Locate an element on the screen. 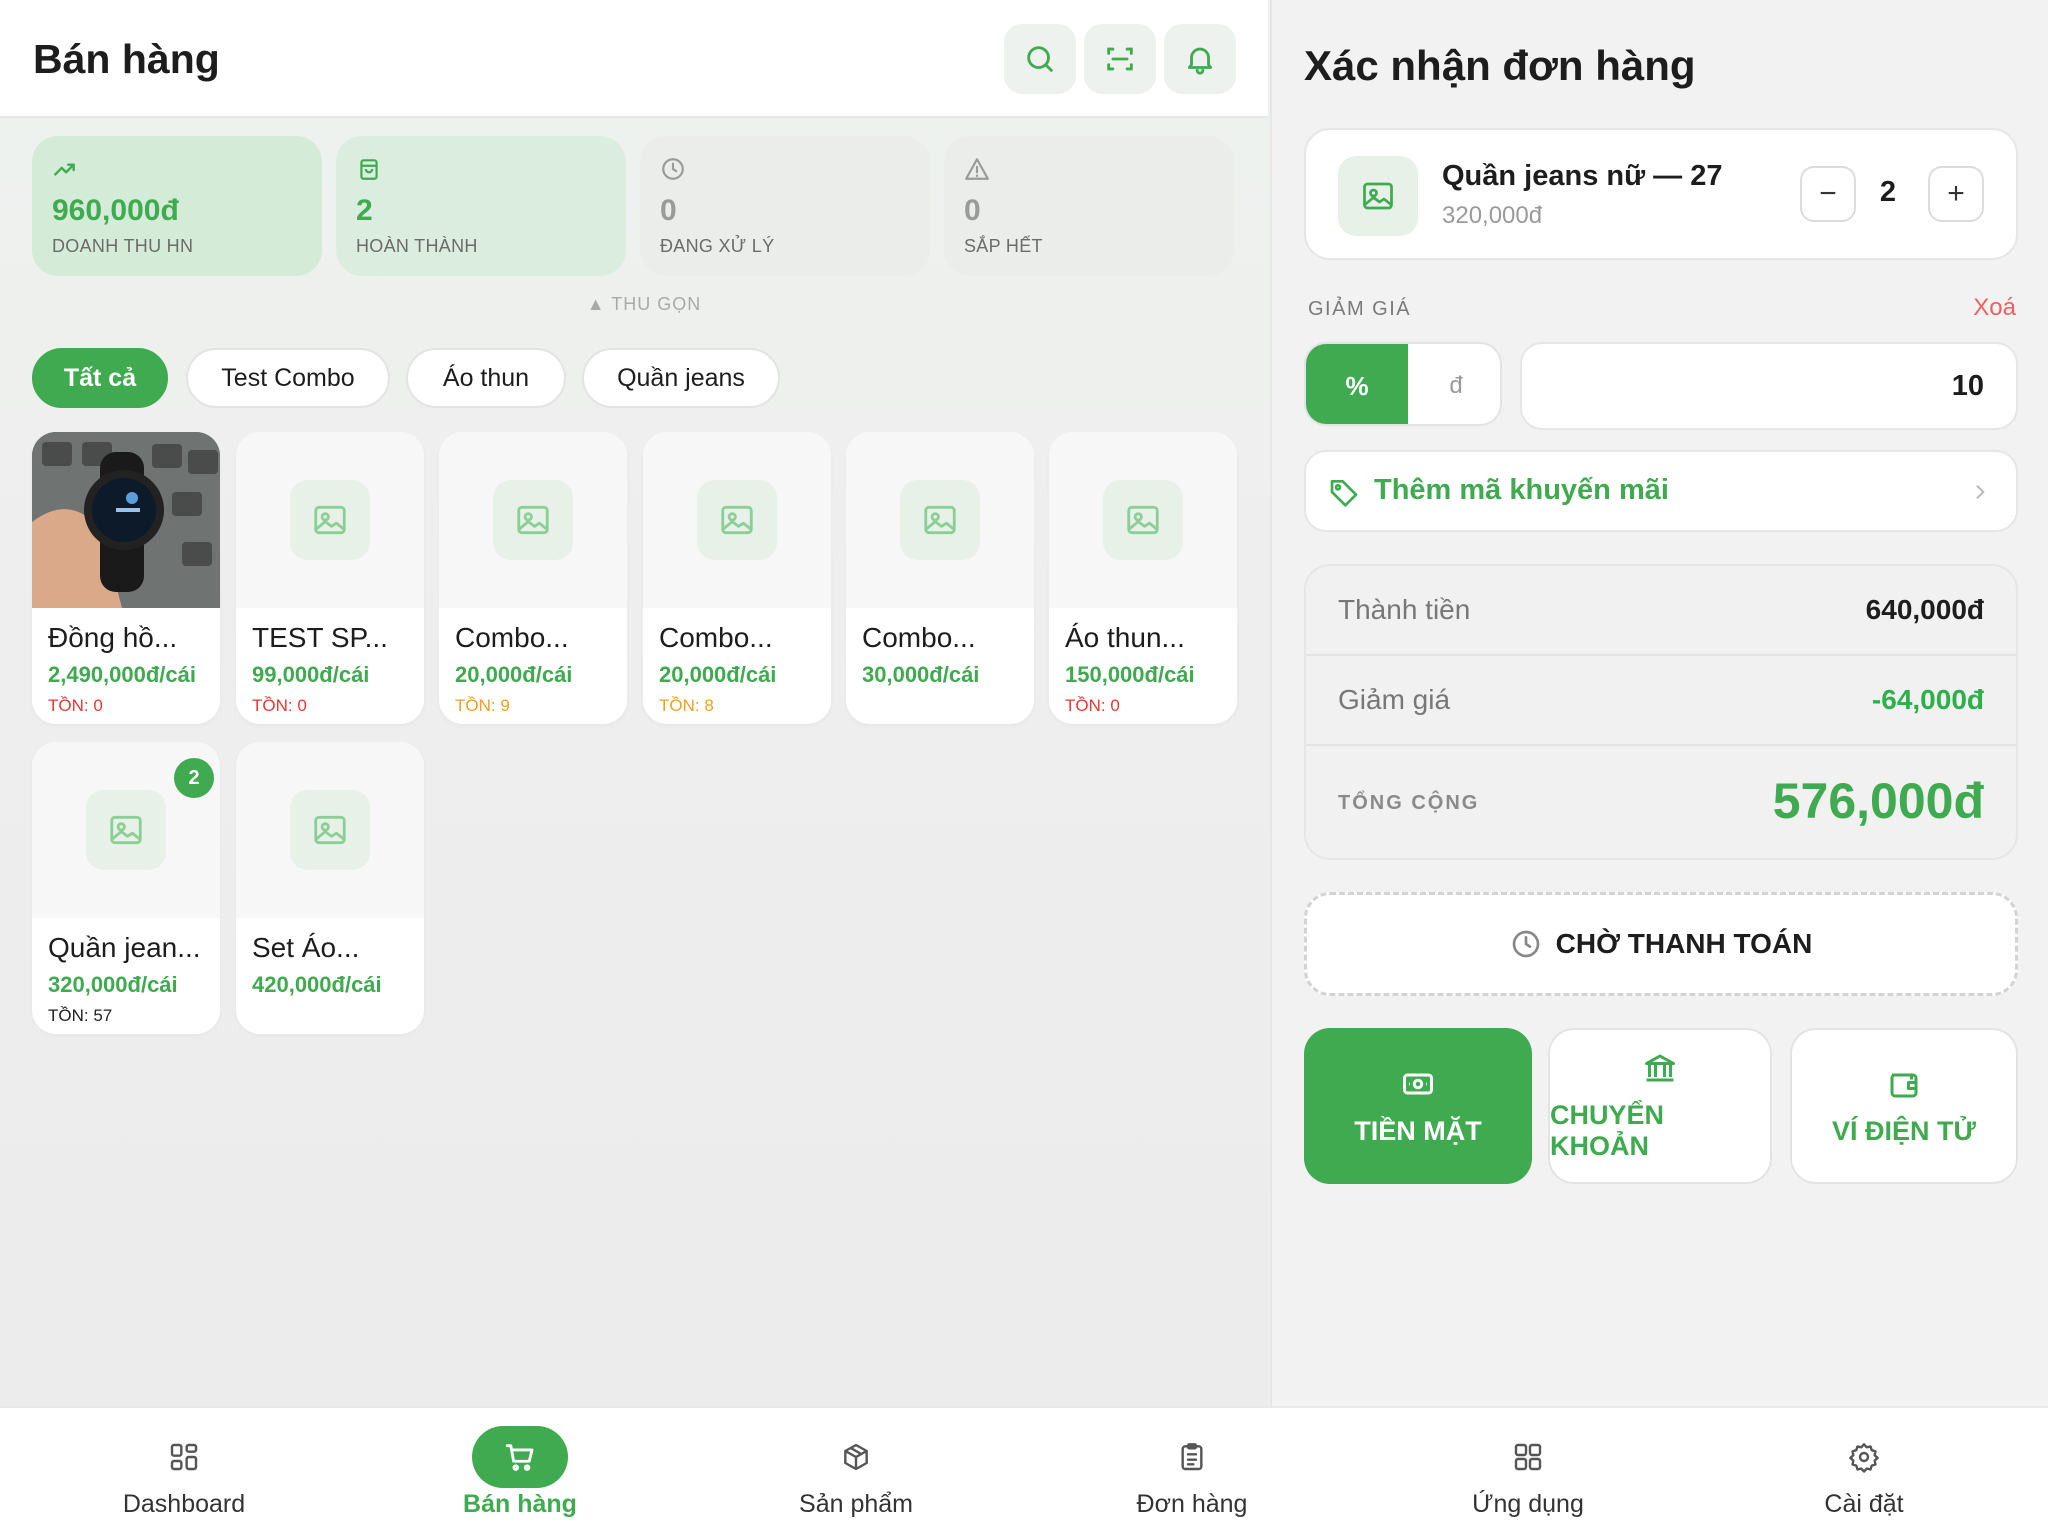  product-stock: TỒN: 9 is located at coordinates (482, 705).